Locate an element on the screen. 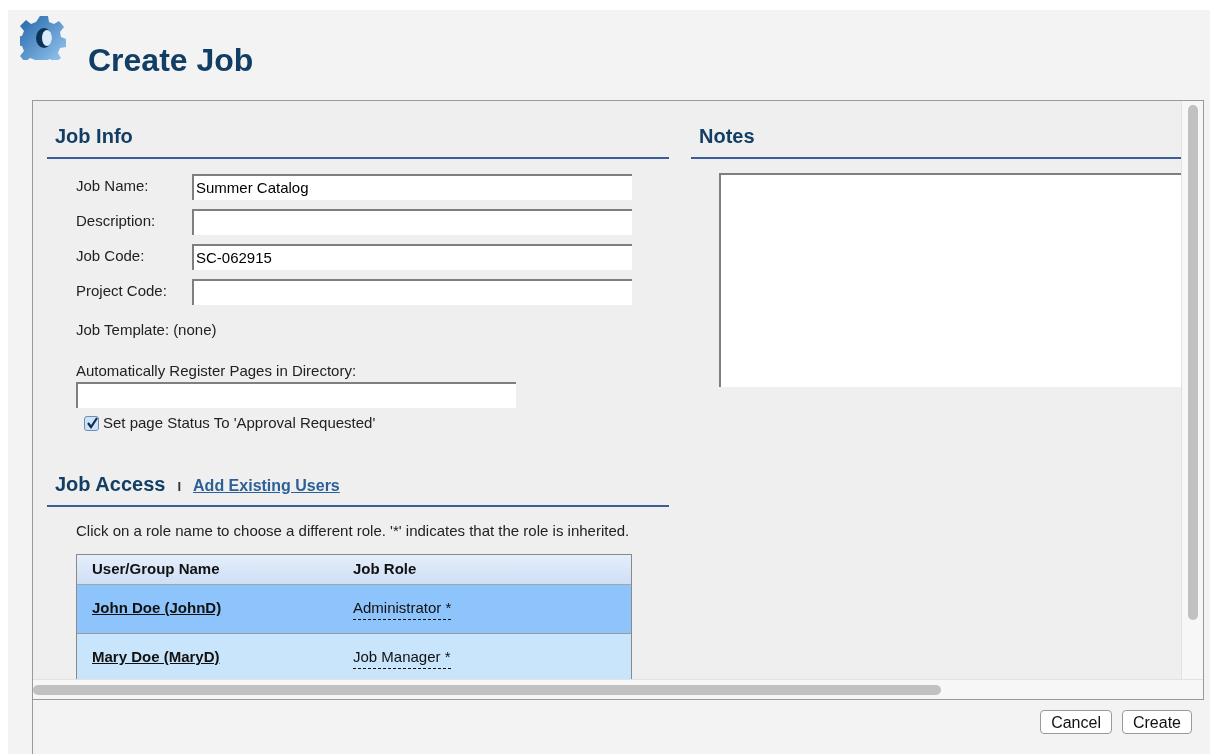 This screenshot has width=1210, height=754. user-link: Mary Doe (MaryD) is located at coordinates (215, 657).